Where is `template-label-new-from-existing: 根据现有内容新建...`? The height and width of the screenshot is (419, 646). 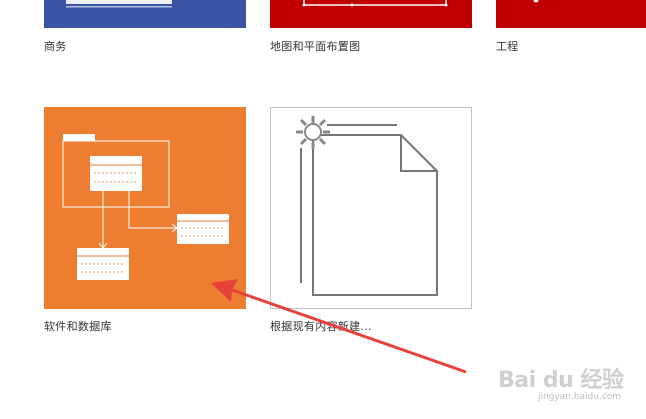
template-label-new-from-existing: 根据现有内容新建... is located at coordinates (321, 326).